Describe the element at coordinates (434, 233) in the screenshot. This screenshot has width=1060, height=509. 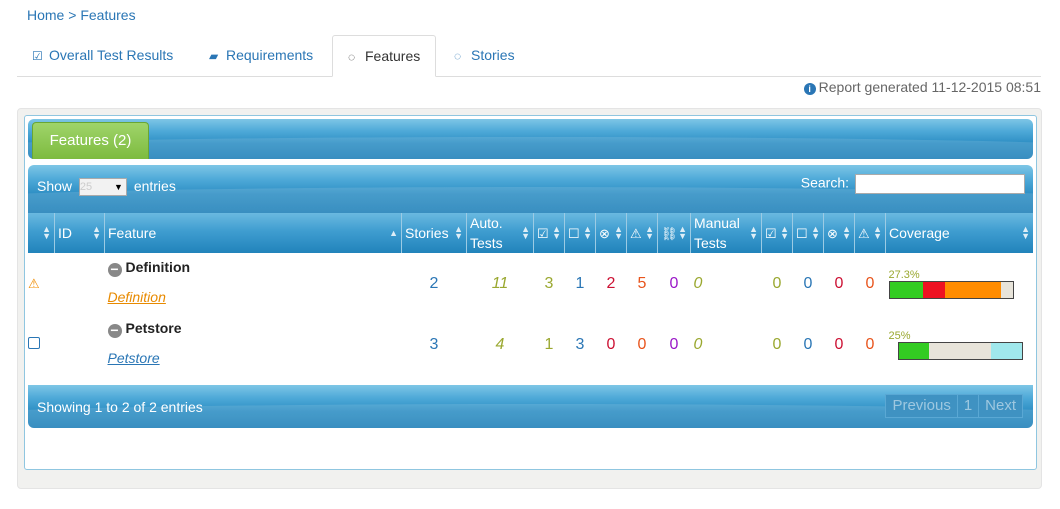
I see `col-stories: Stories ▲ ▼` at that location.